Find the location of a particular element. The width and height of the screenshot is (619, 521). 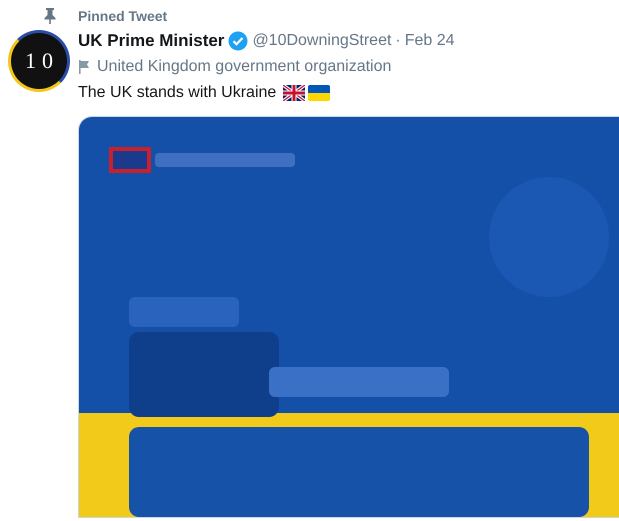

flag-icon is located at coordinates (84, 67).